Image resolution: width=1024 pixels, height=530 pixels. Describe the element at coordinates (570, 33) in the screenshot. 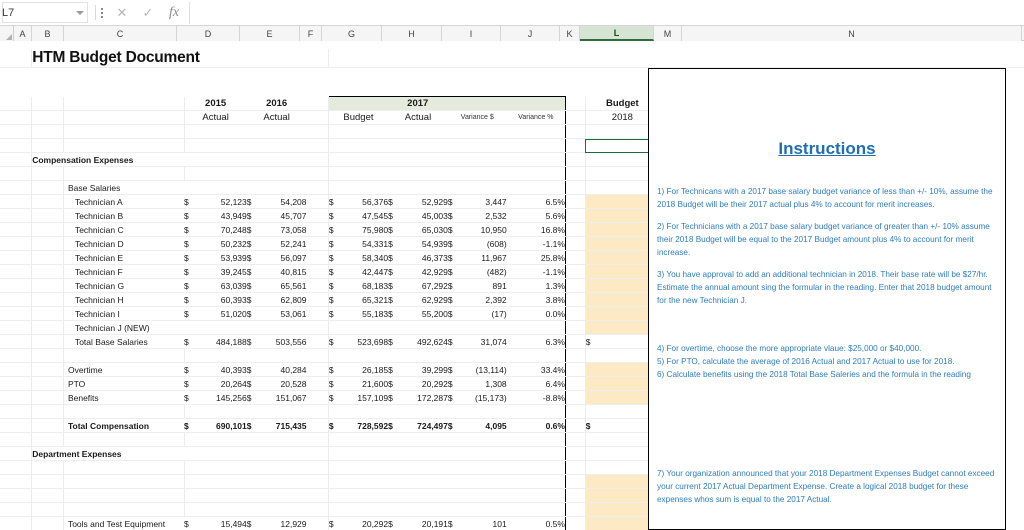

I see `column-header-K: K` at that location.